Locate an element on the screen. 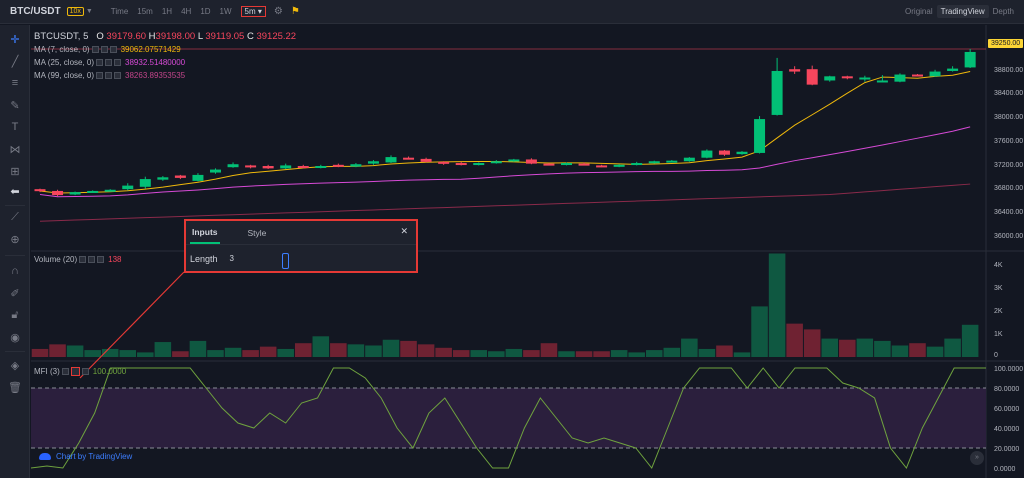  mfi-tick: 40.0000 is located at coordinates (1007, 429).